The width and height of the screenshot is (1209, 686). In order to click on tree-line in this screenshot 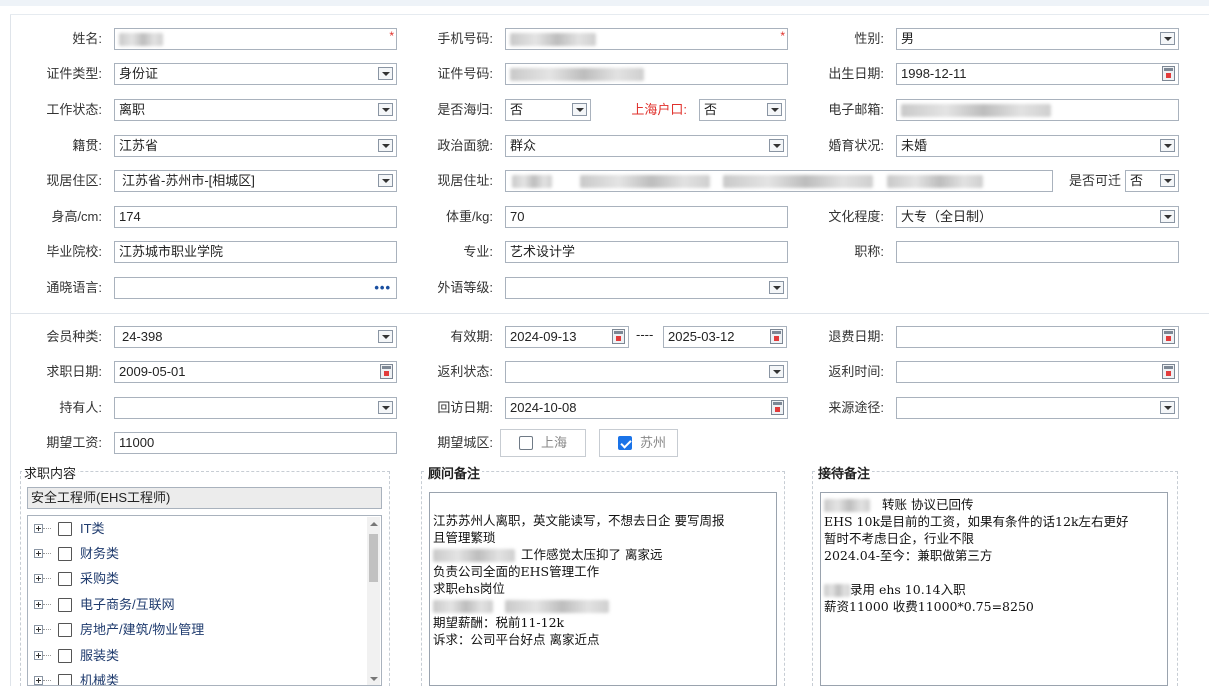, I will do `click(47, 553)`.